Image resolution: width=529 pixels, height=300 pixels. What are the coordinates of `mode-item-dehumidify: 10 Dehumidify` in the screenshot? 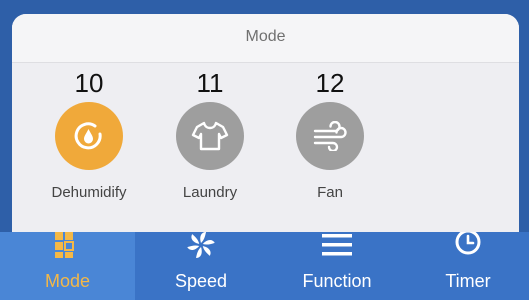 It's located at (89, 132).